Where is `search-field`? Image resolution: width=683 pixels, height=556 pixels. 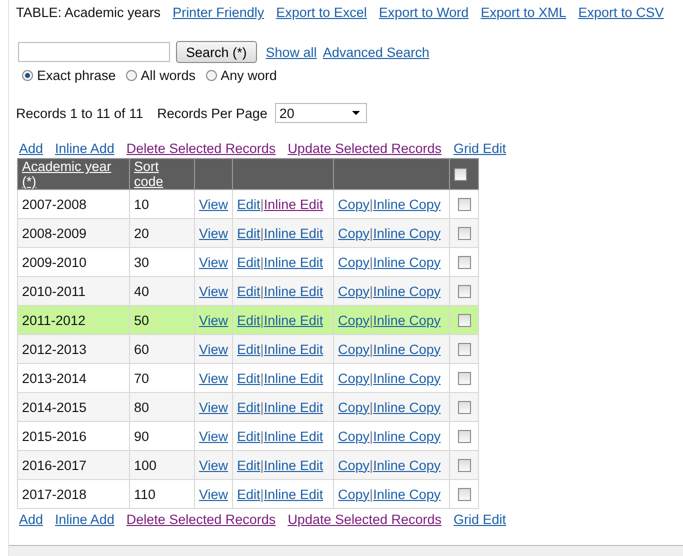 search-field is located at coordinates (94, 52).